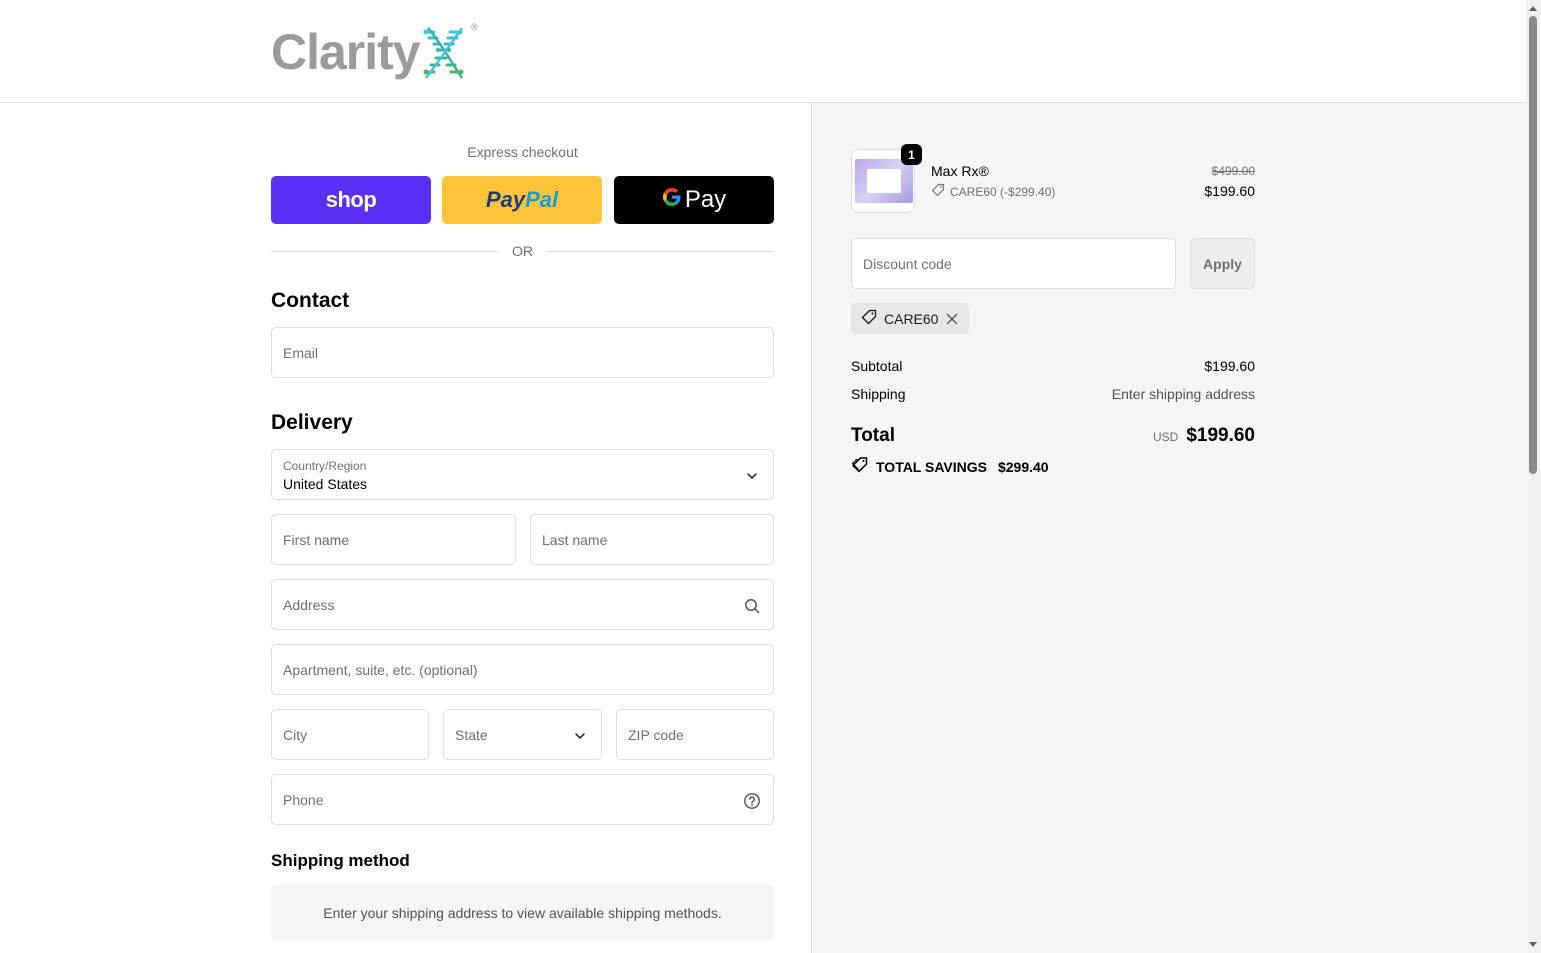 This screenshot has height=953, width=1541. What do you see at coordinates (522, 474) in the screenshot?
I see `country-select: Country/Region United States` at bounding box center [522, 474].